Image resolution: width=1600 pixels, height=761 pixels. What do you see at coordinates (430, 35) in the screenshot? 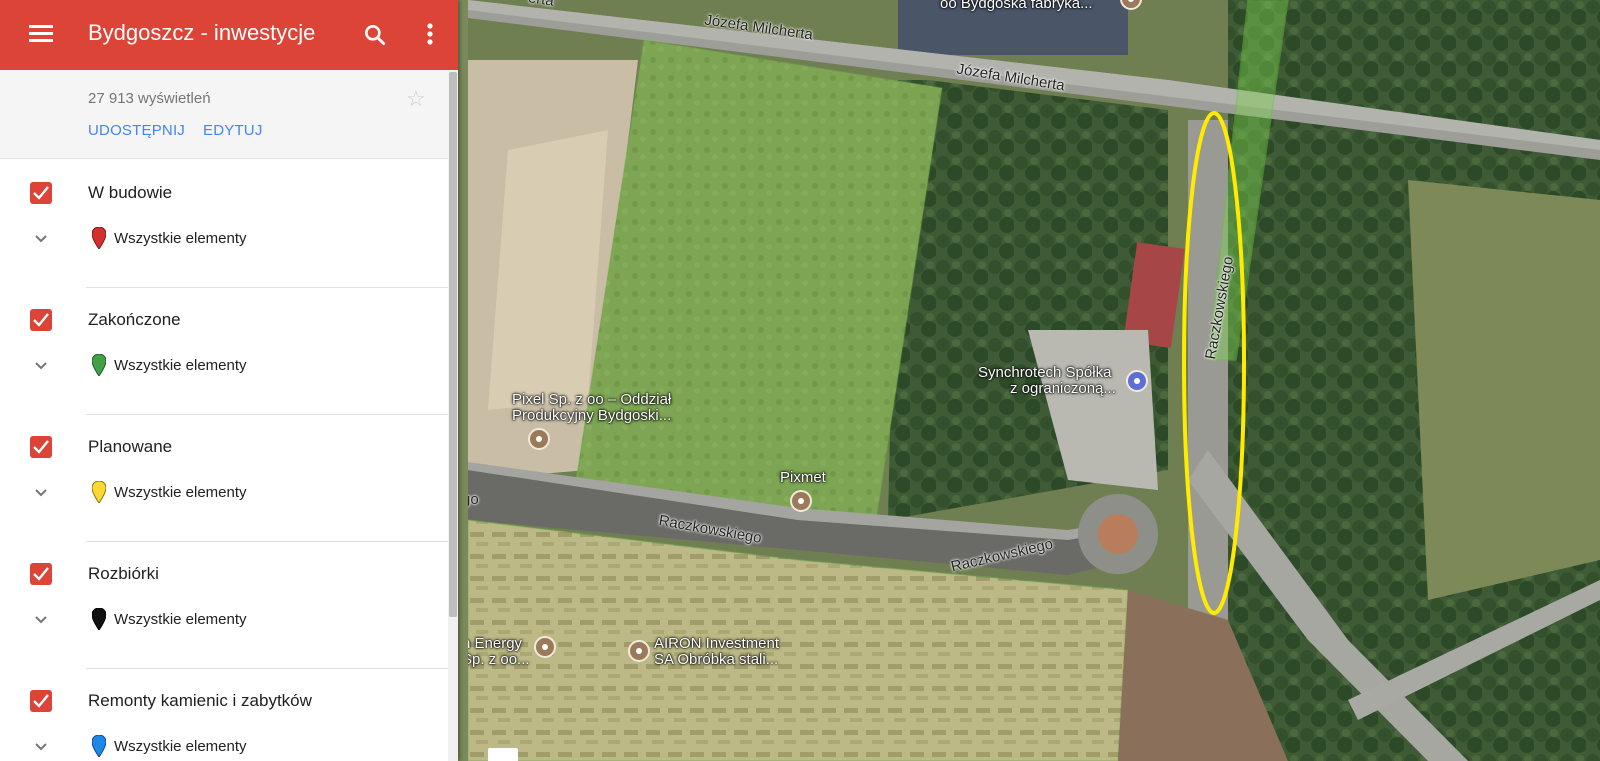
I see `more-vert-icon` at bounding box center [430, 35].